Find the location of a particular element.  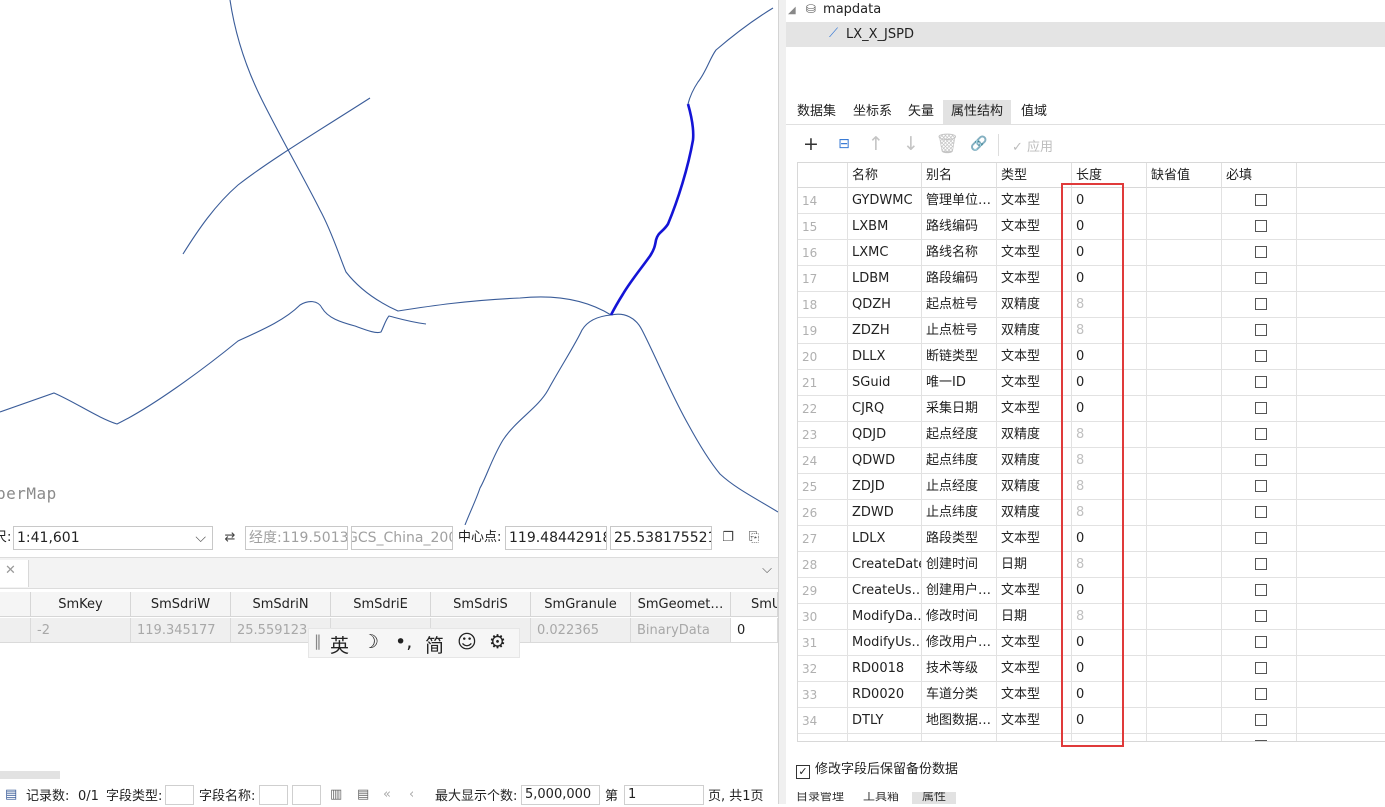

column-header: 别名 is located at coordinates (959, 175).